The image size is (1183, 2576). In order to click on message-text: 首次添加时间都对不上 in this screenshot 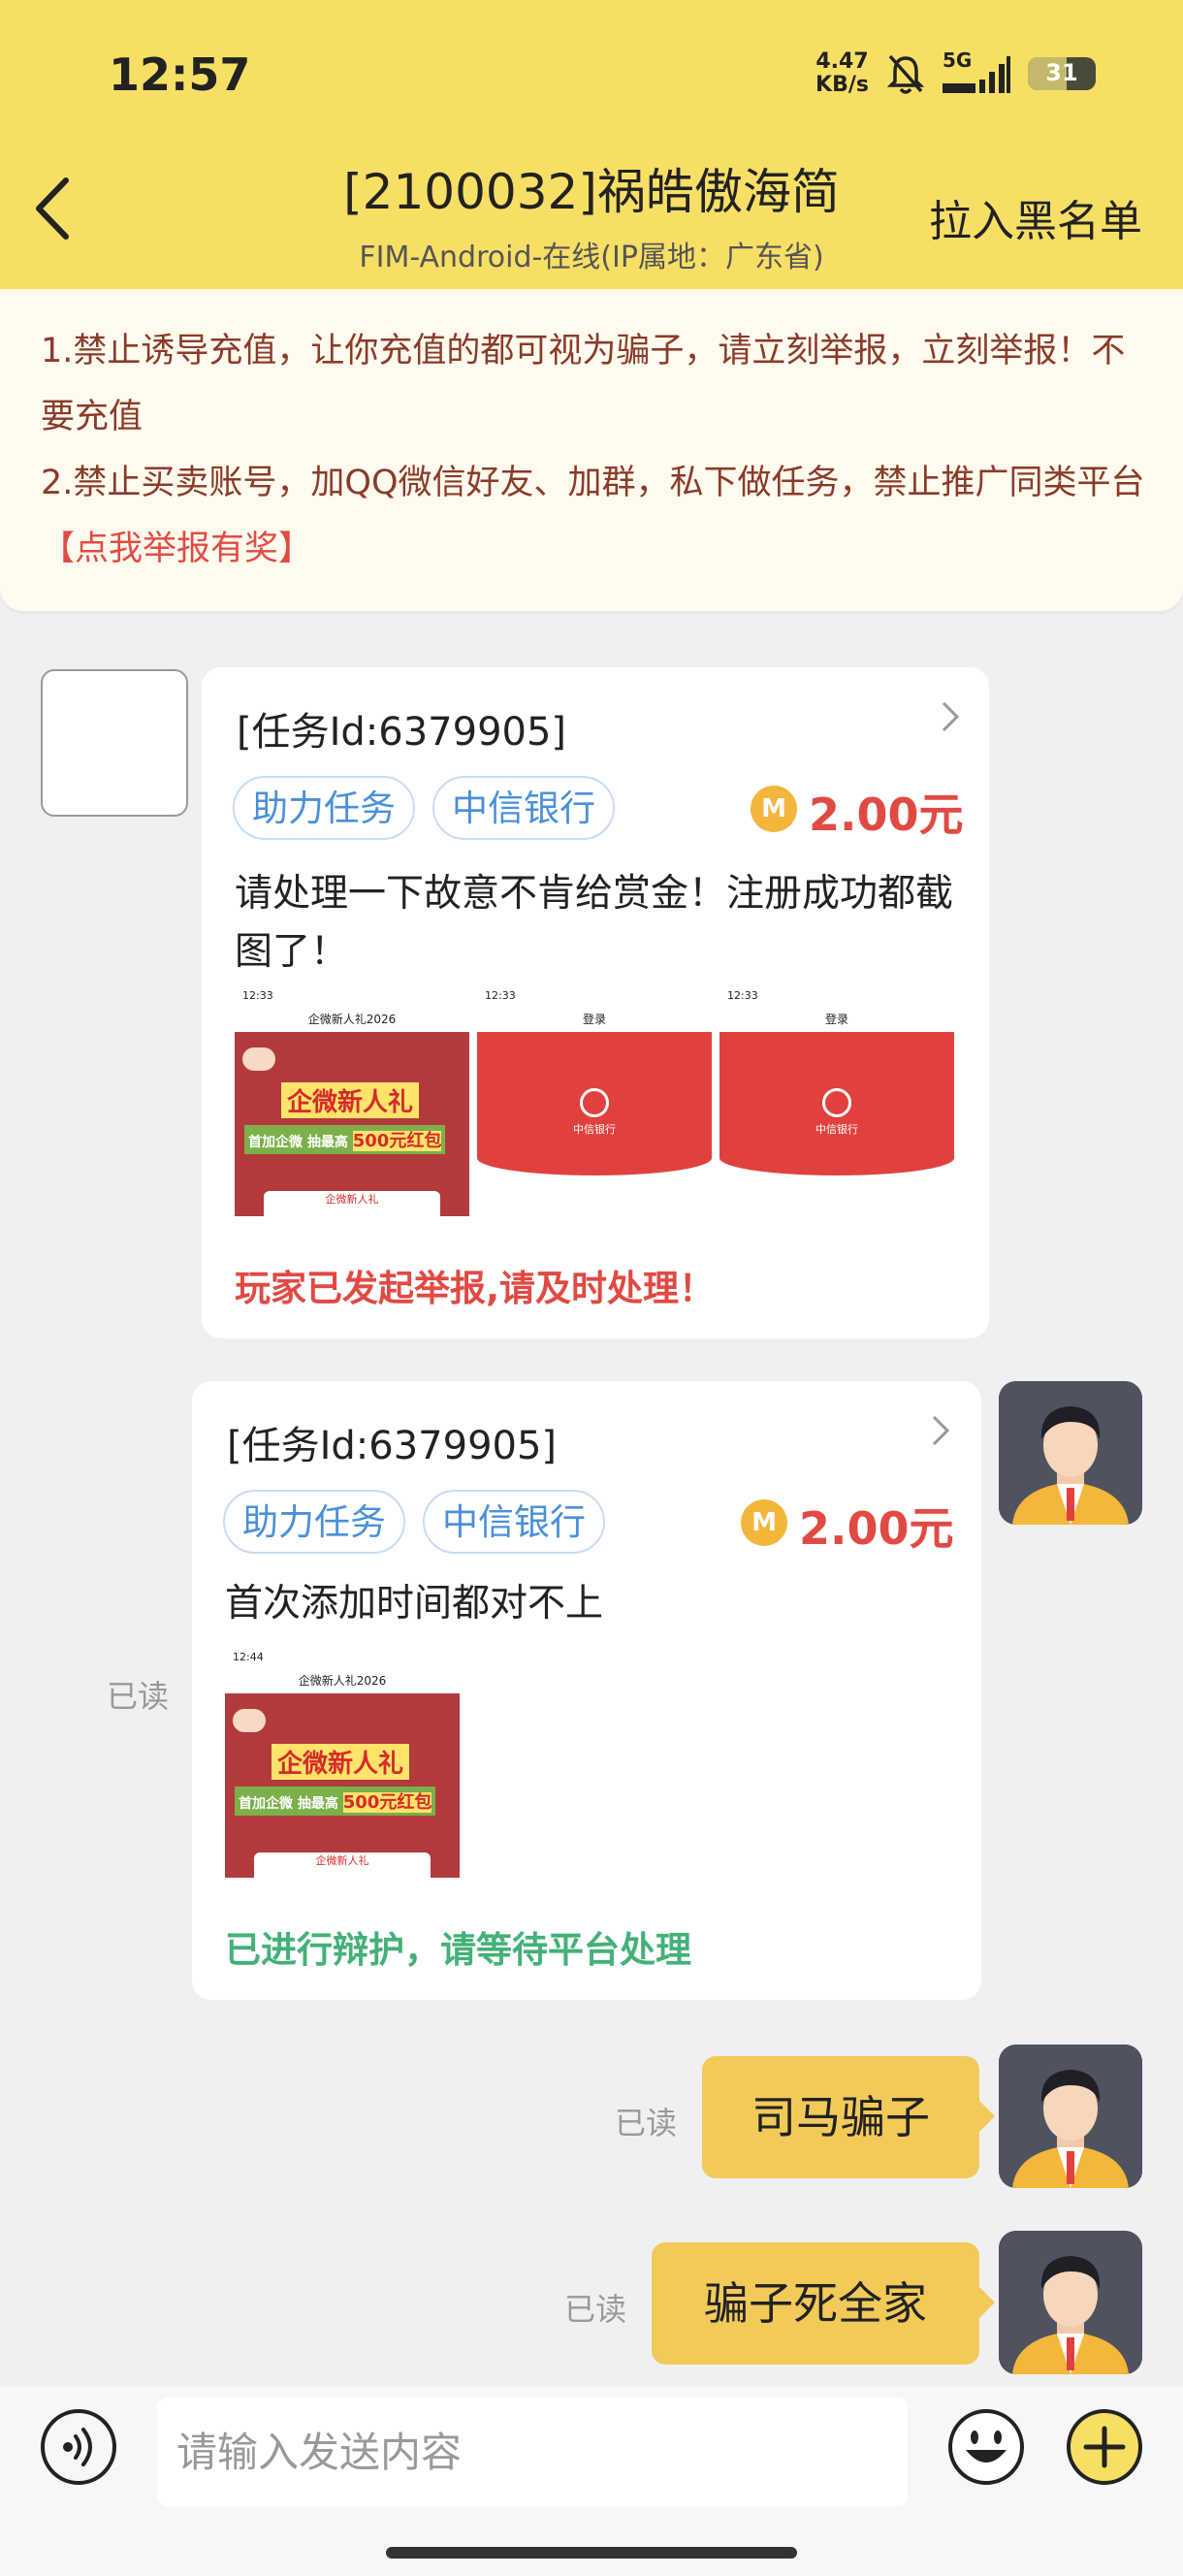, I will do `click(414, 1604)`.